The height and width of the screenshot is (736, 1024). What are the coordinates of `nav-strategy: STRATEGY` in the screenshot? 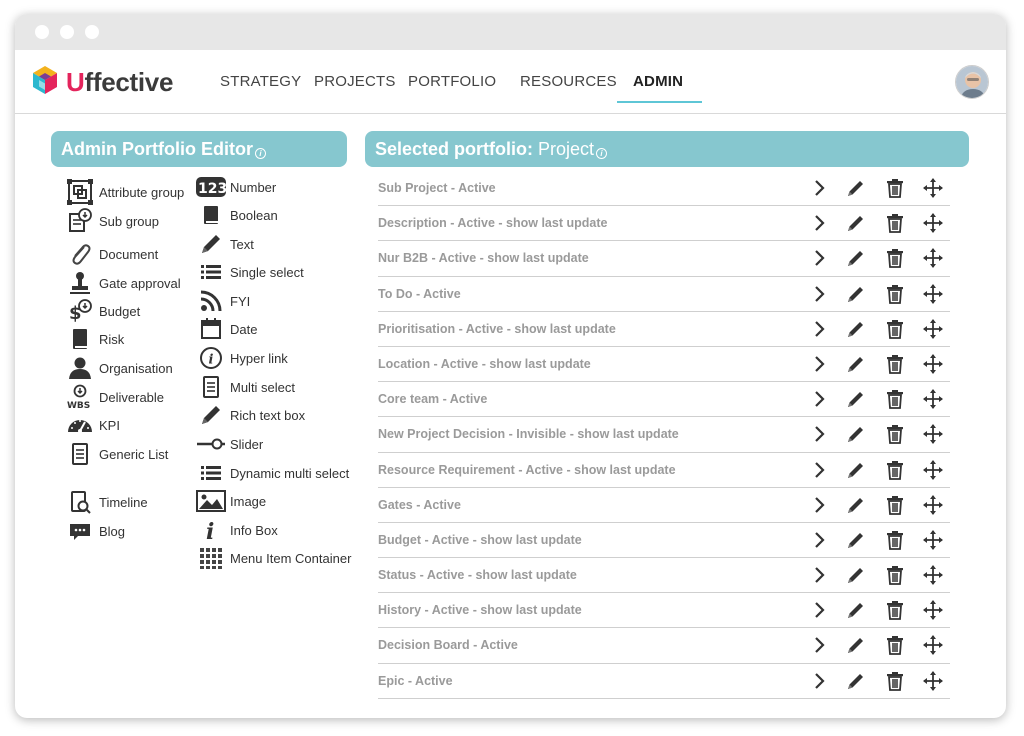 It's located at (260, 81).